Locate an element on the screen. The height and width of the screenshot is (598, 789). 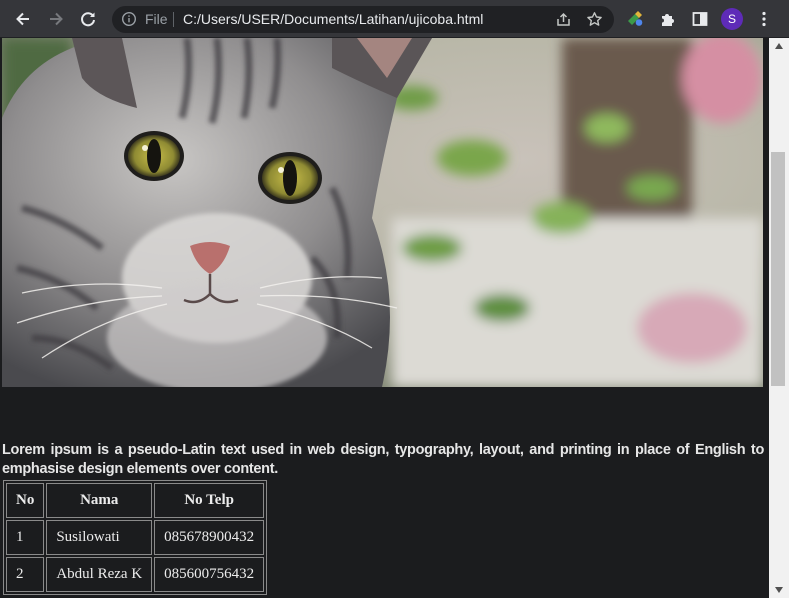
extension-app-icon is located at coordinates (635, 18).